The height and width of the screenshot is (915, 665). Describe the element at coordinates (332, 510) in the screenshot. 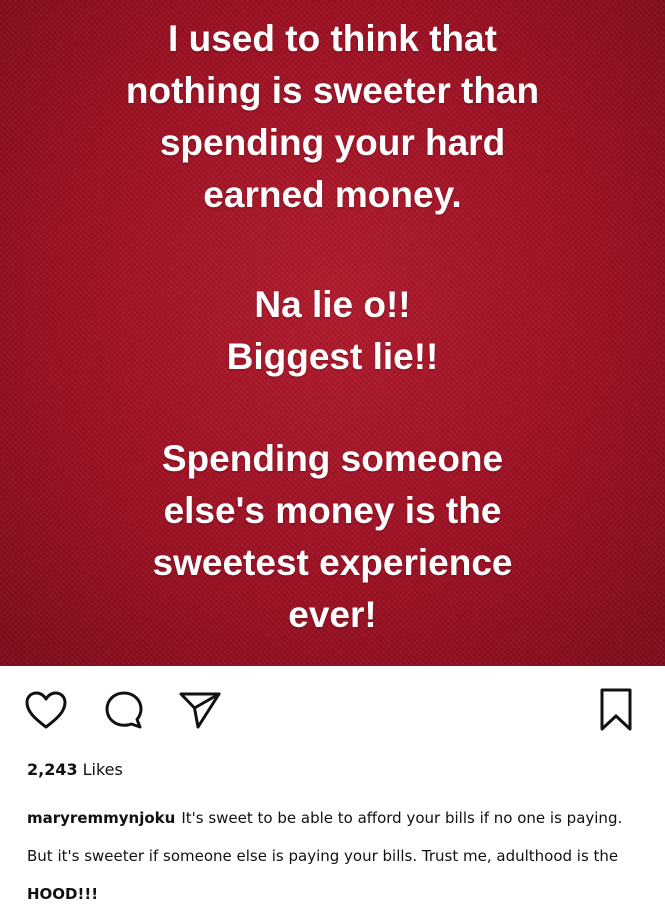

I see `quote-line: else's money is the` at that location.